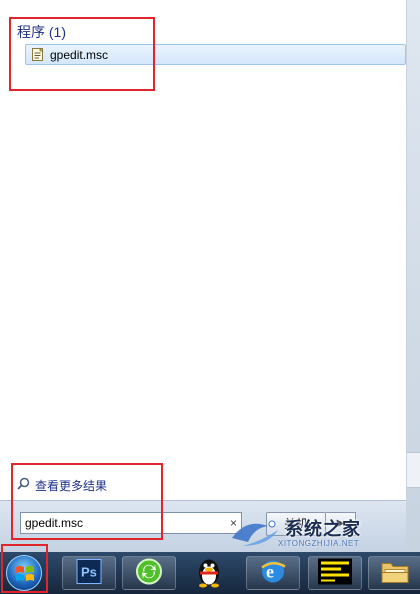  What do you see at coordinates (233, 523) in the screenshot?
I see `clear-search-icon: ×` at bounding box center [233, 523].